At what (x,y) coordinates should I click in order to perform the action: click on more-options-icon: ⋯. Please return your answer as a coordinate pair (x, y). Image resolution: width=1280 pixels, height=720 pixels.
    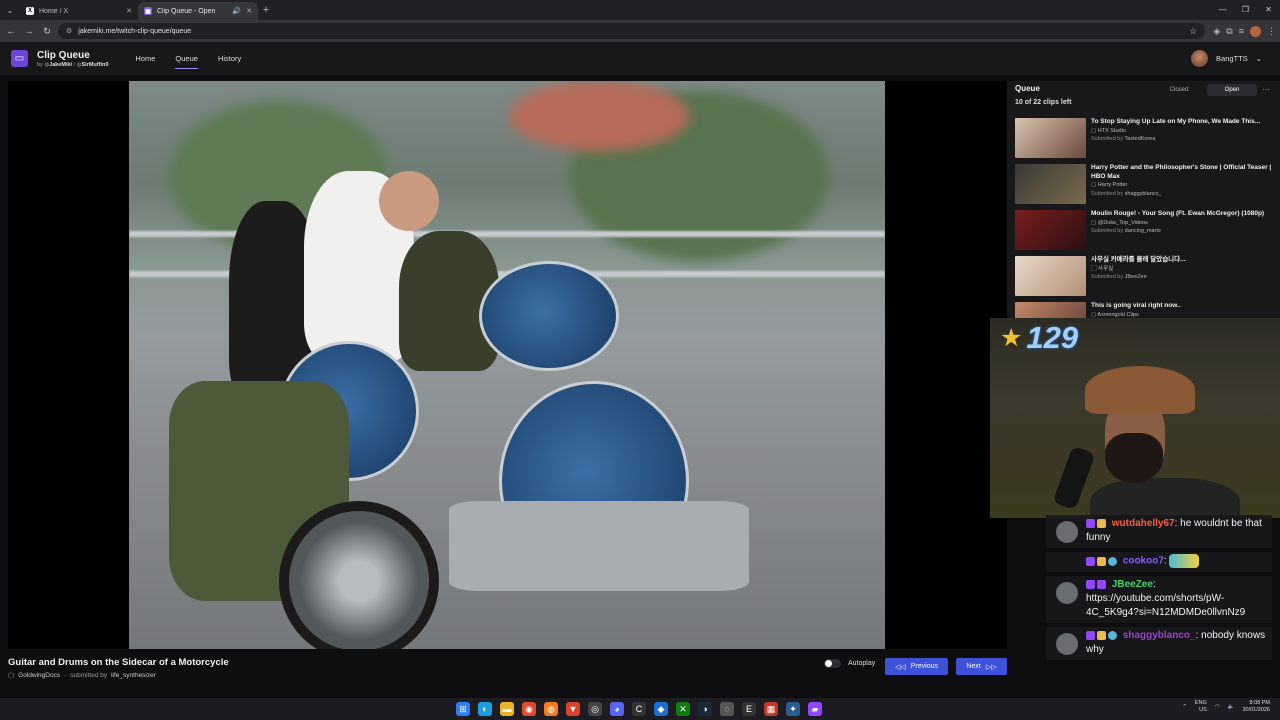
    Looking at the image, I should click on (1266, 89).